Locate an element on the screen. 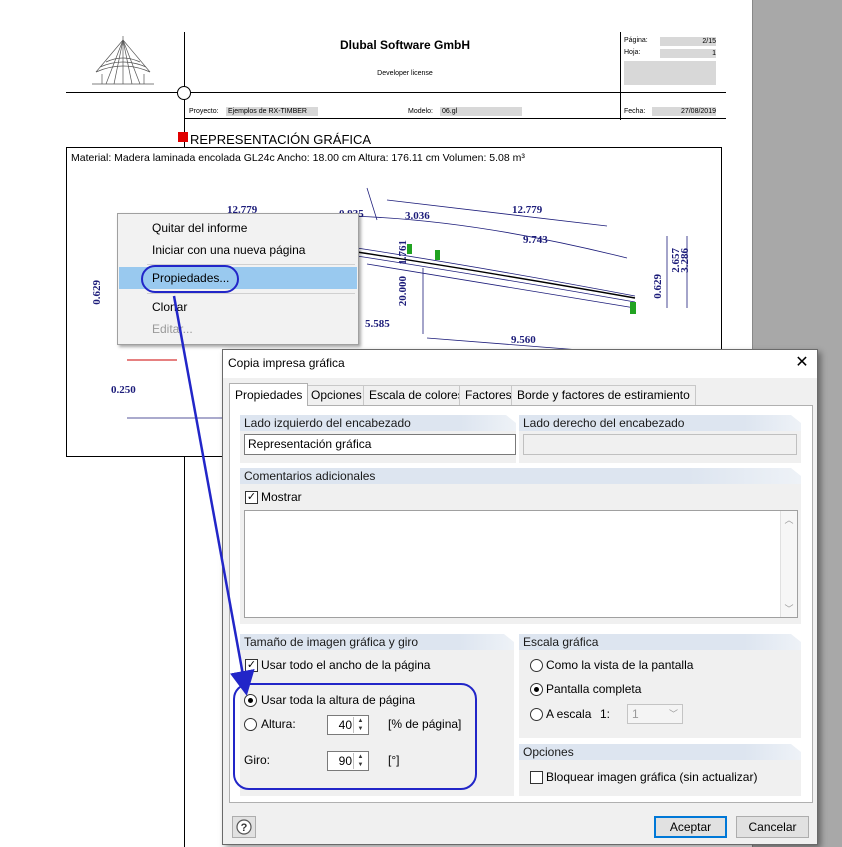  comments-textarea: ︿ ﹀ is located at coordinates (521, 564).